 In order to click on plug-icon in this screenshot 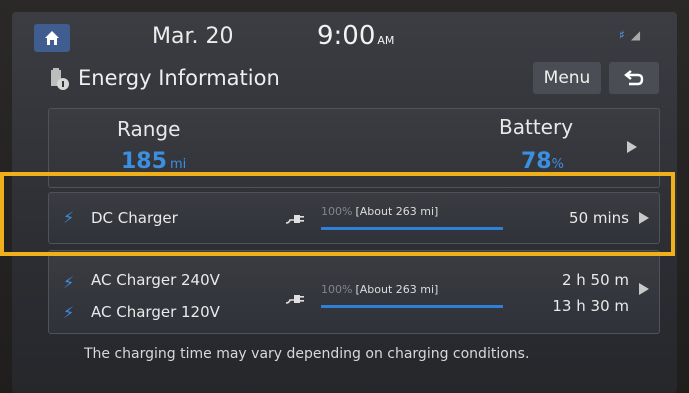, I will do `click(294, 299)`.